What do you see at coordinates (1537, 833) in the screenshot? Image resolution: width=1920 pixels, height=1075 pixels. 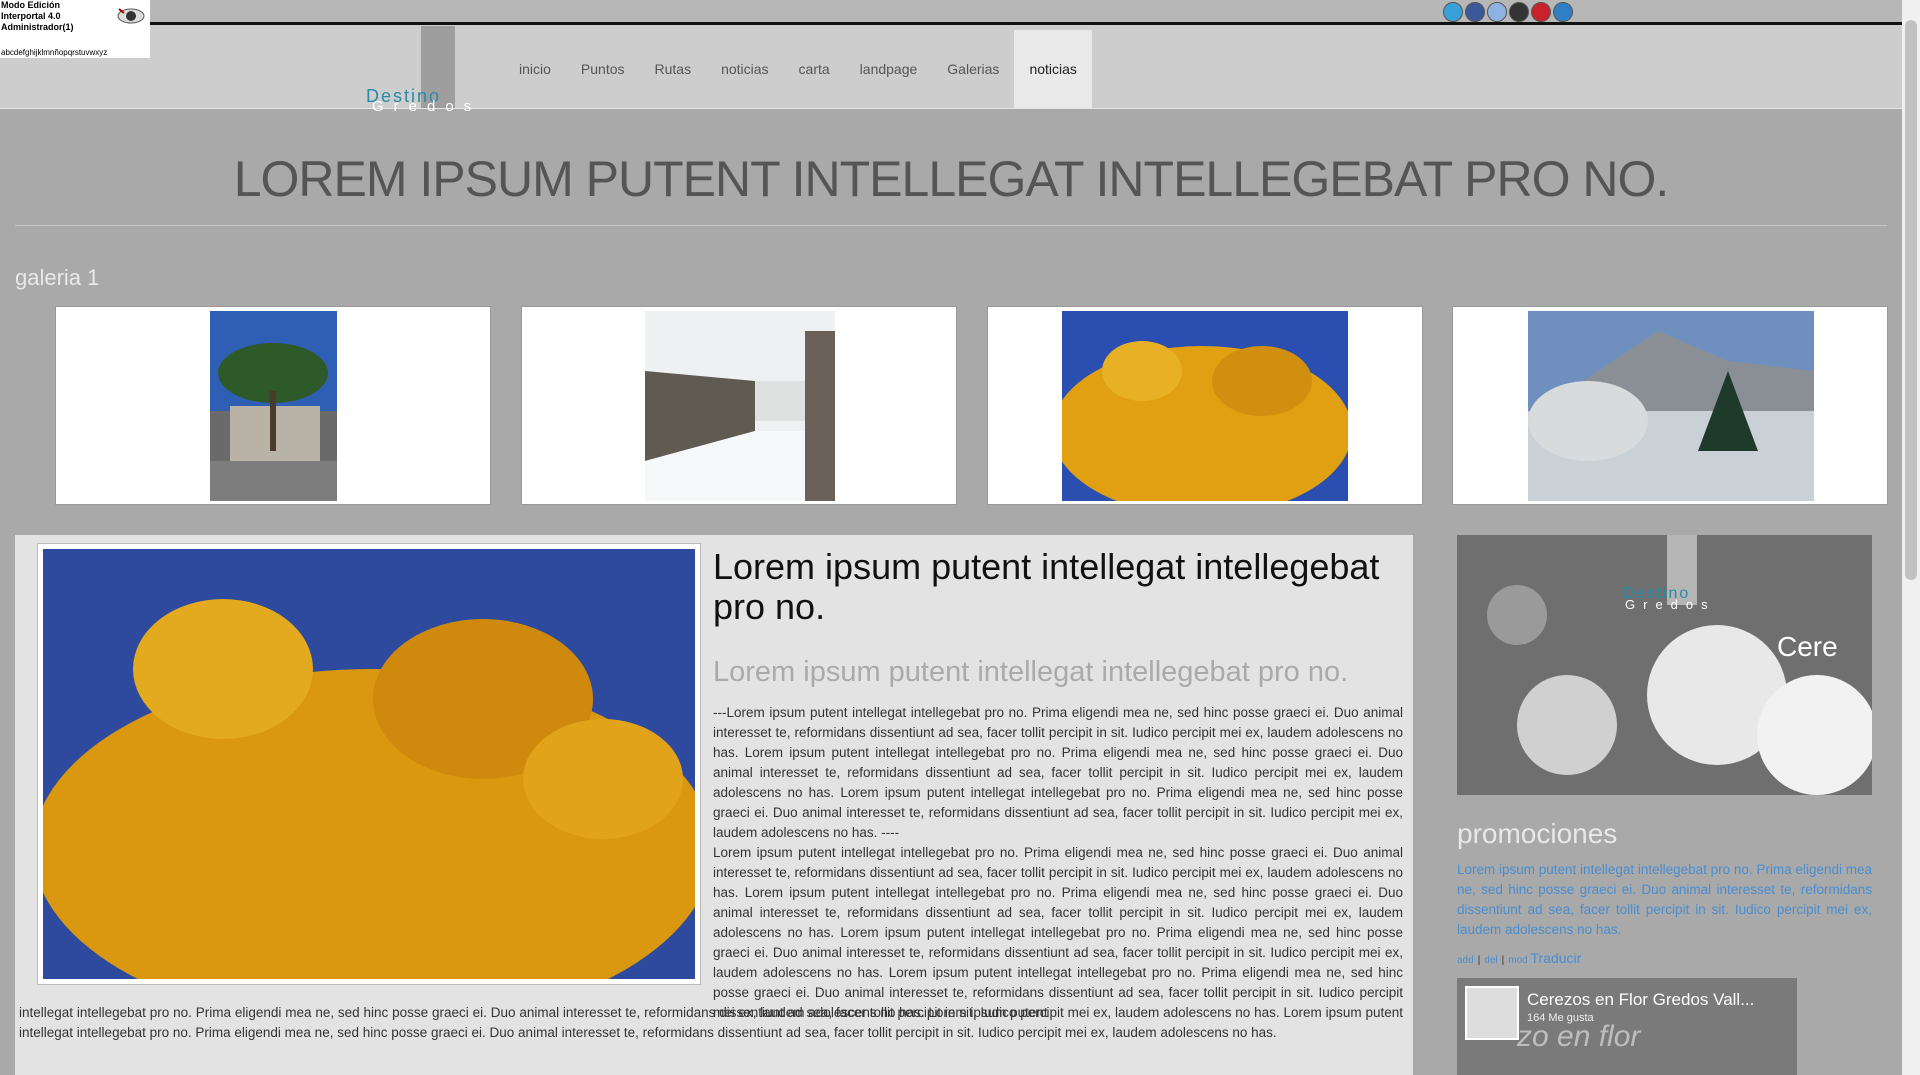 I see `promo-heading: promociones` at bounding box center [1537, 833].